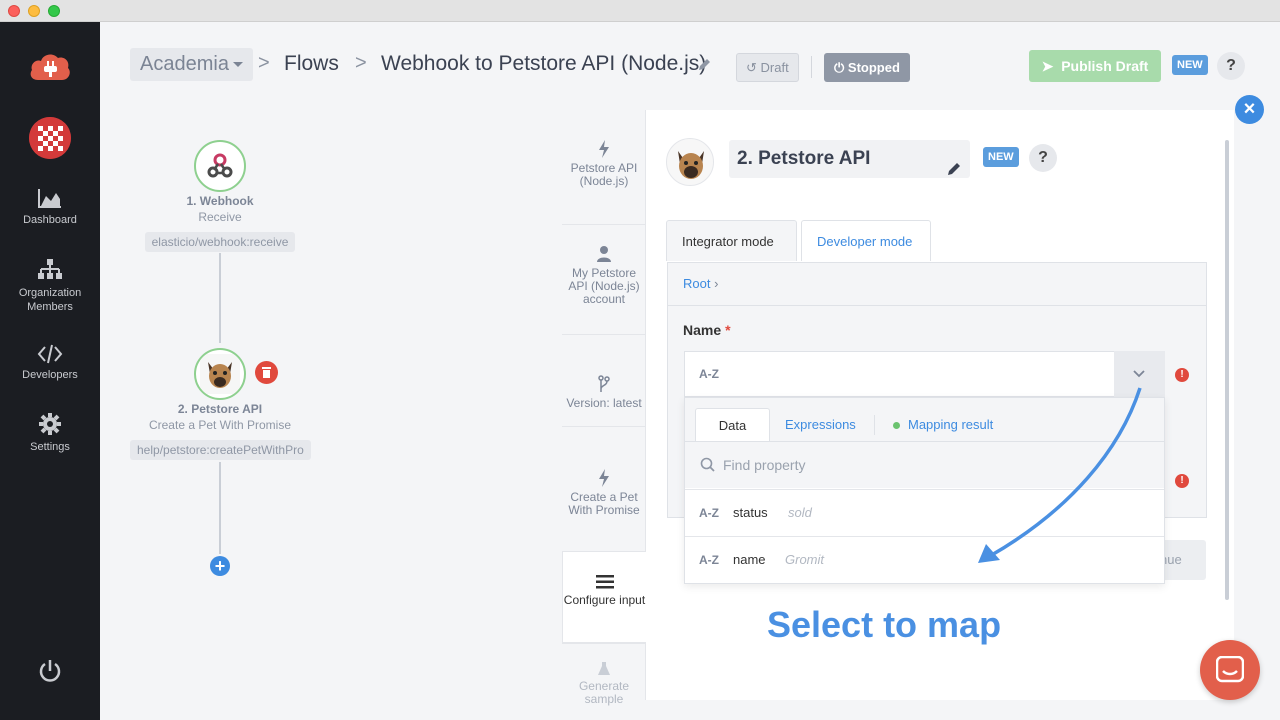 This screenshot has width=1280, height=720. Describe the element at coordinates (604, 582) in the screenshot. I see `list-icon` at that location.